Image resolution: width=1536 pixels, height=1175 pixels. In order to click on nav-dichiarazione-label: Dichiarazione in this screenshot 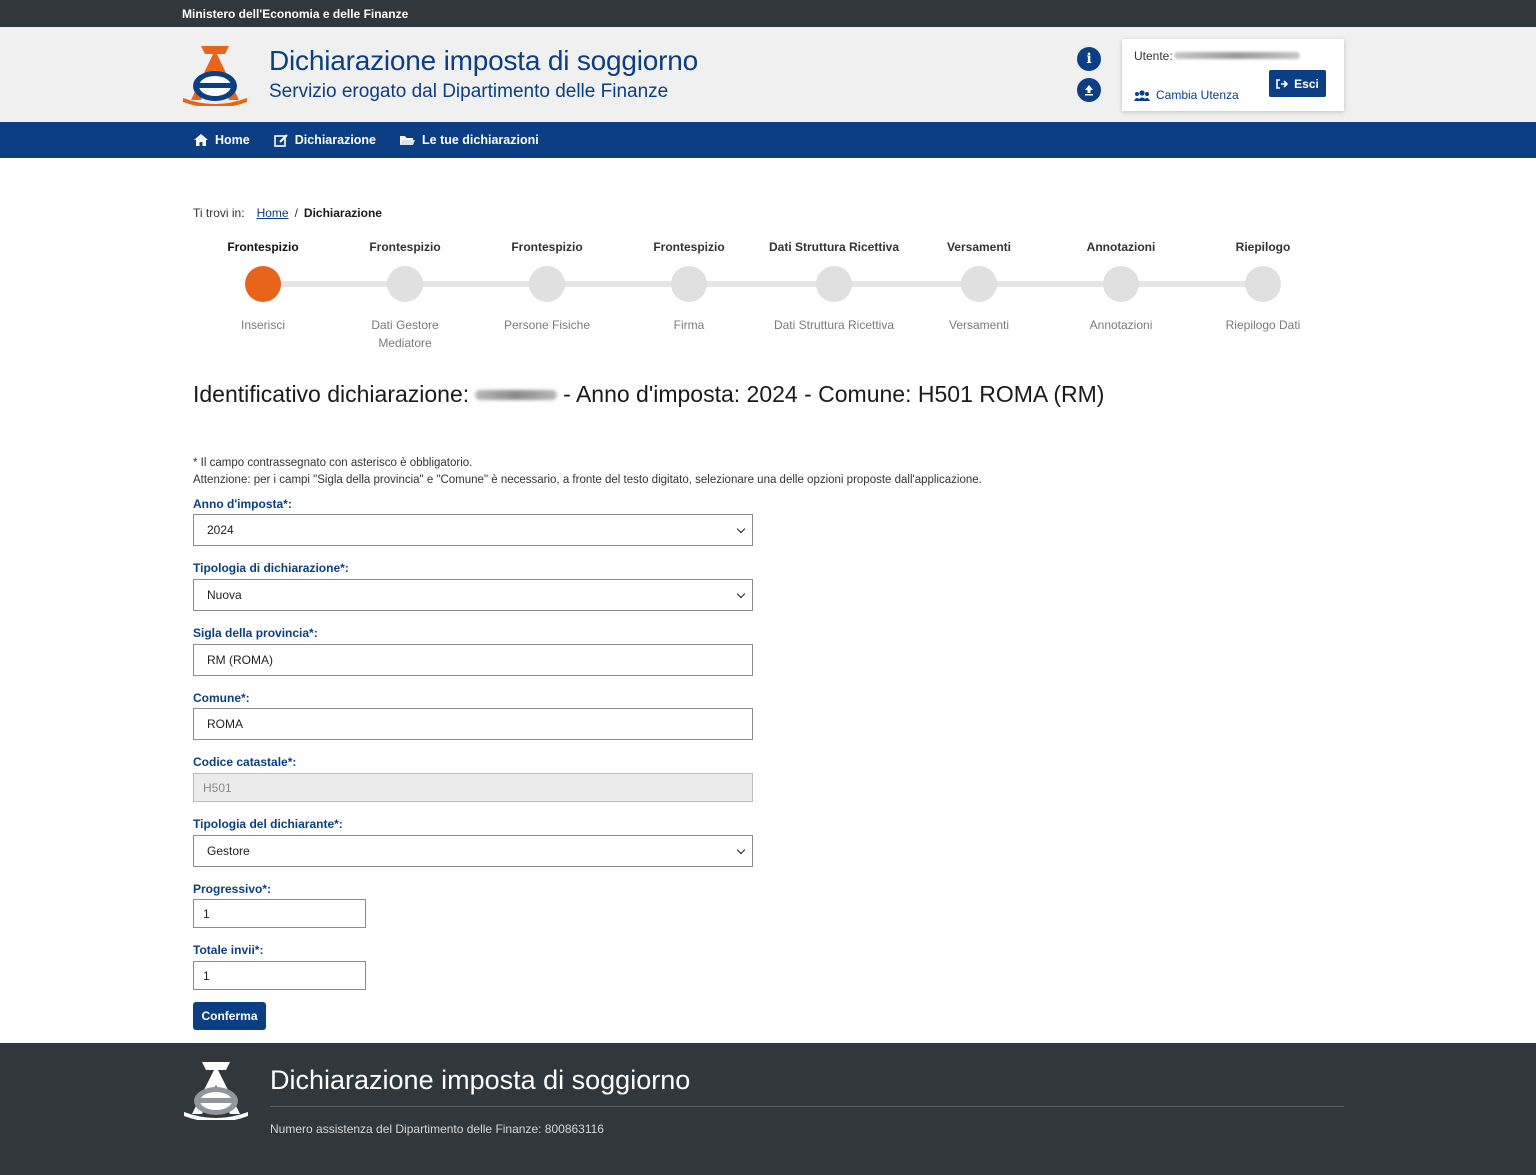, I will do `click(335, 140)`.